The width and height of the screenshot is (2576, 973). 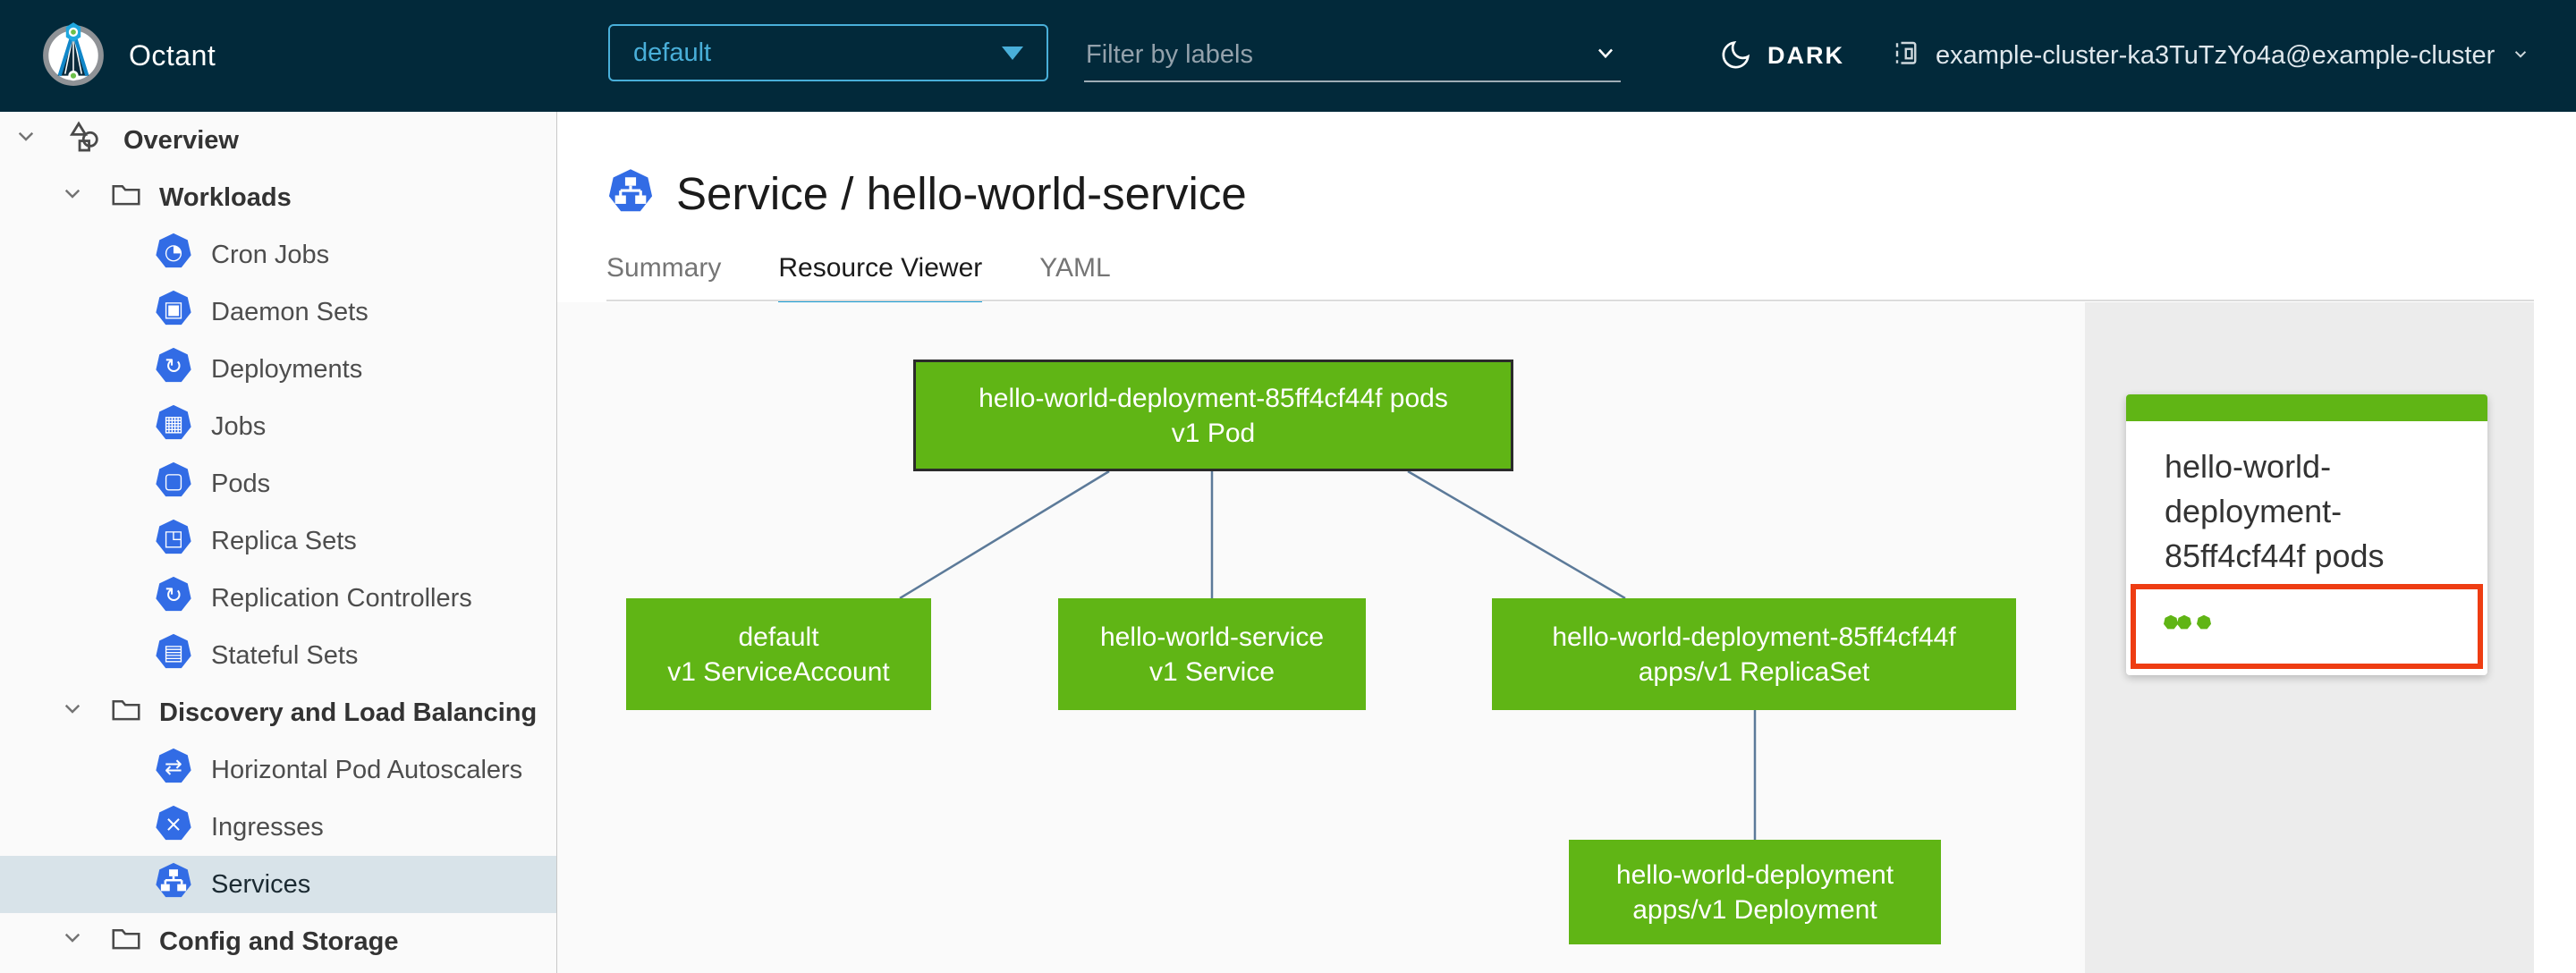 I want to click on dropdown-caret-icon, so click(x=1012, y=53).